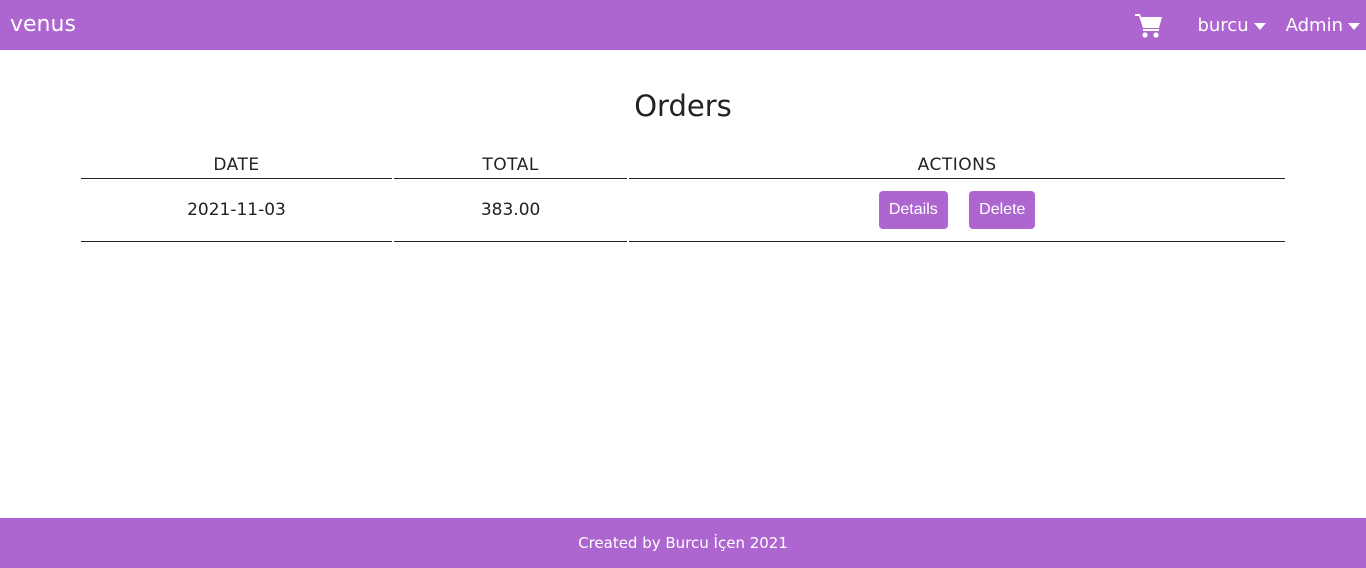 The height and width of the screenshot is (568, 1366). I want to click on user-menu-label: burcu, so click(1223, 25).